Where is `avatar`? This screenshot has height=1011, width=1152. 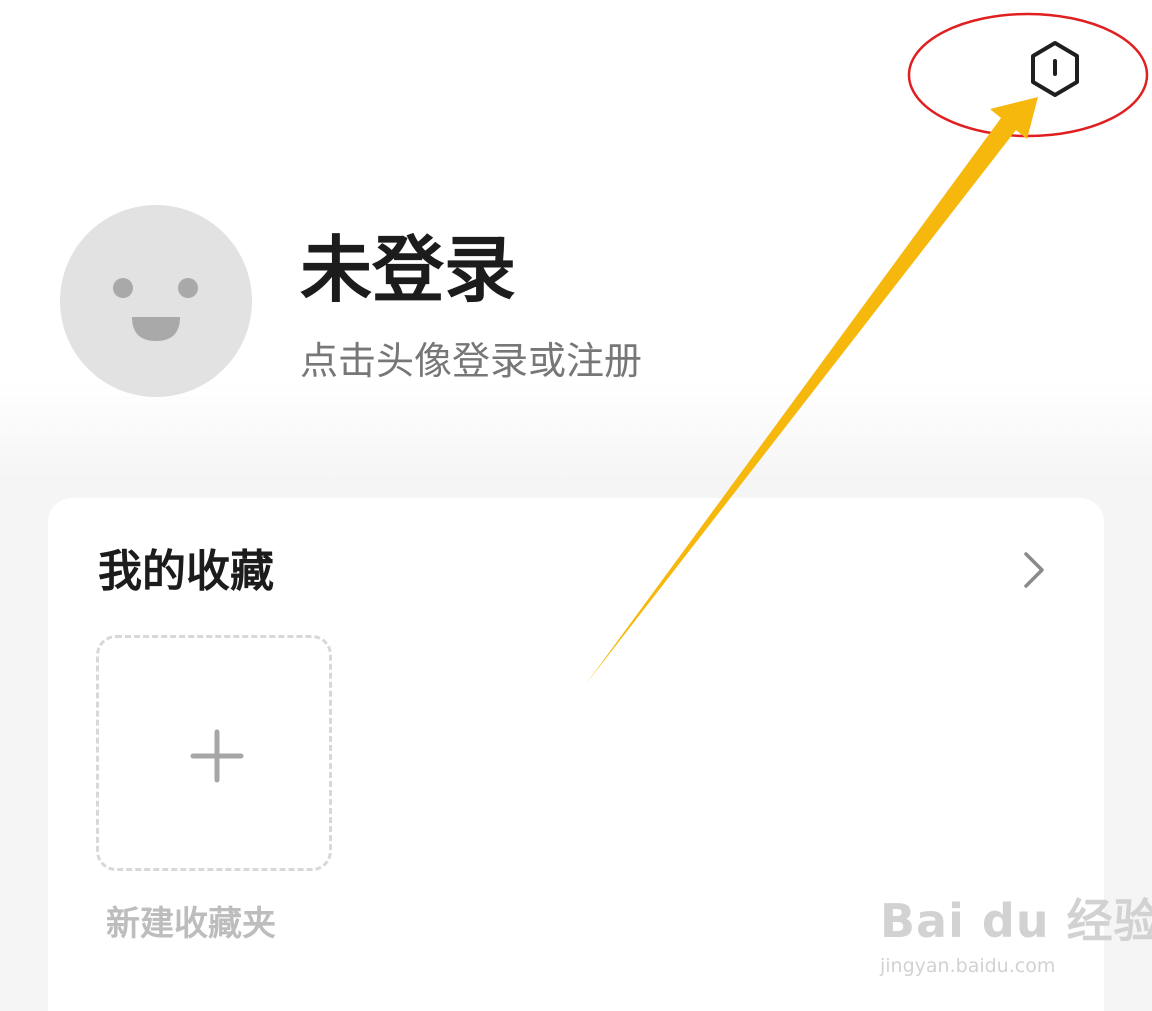
avatar is located at coordinates (156, 301).